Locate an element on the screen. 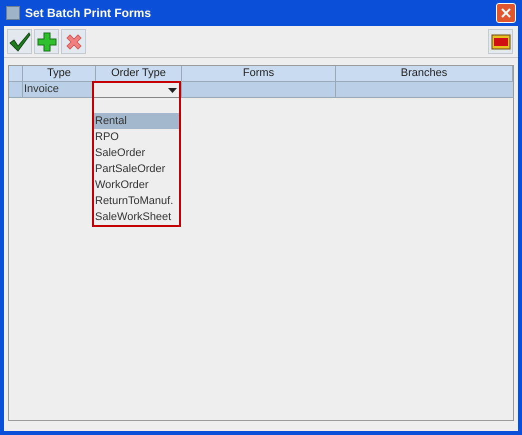  exit-sign-icon is located at coordinates (500, 42).